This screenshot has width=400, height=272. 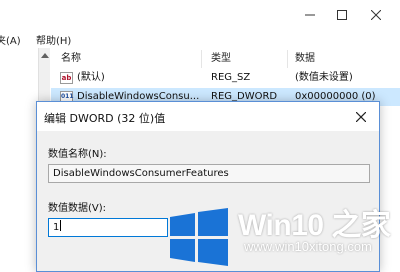 What do you see at coordinates (314, 225) in the screenshot?
I see `watermark-brand: Win10 之家` at bounding box center [314, 225].